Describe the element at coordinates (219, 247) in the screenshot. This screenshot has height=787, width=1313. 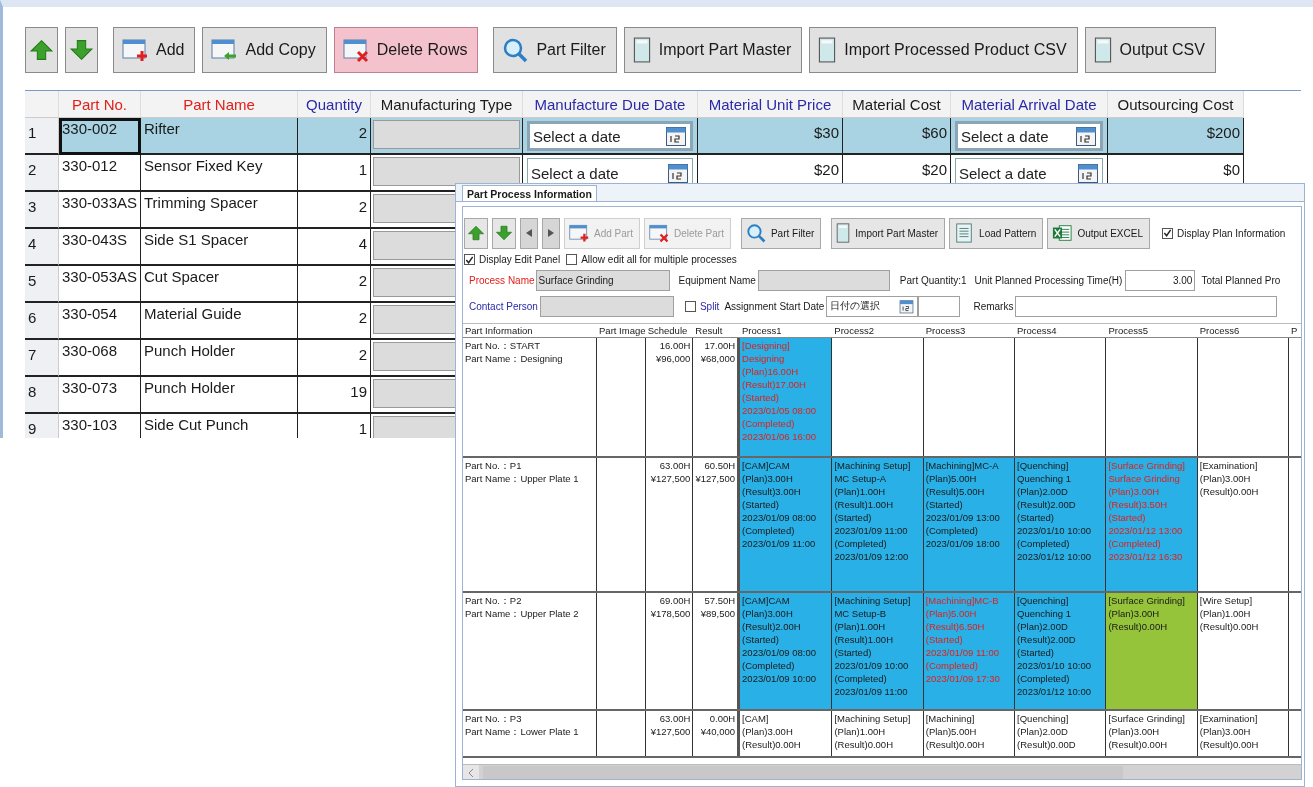
I see `table-cell: Side S1 Spacer` at that location.